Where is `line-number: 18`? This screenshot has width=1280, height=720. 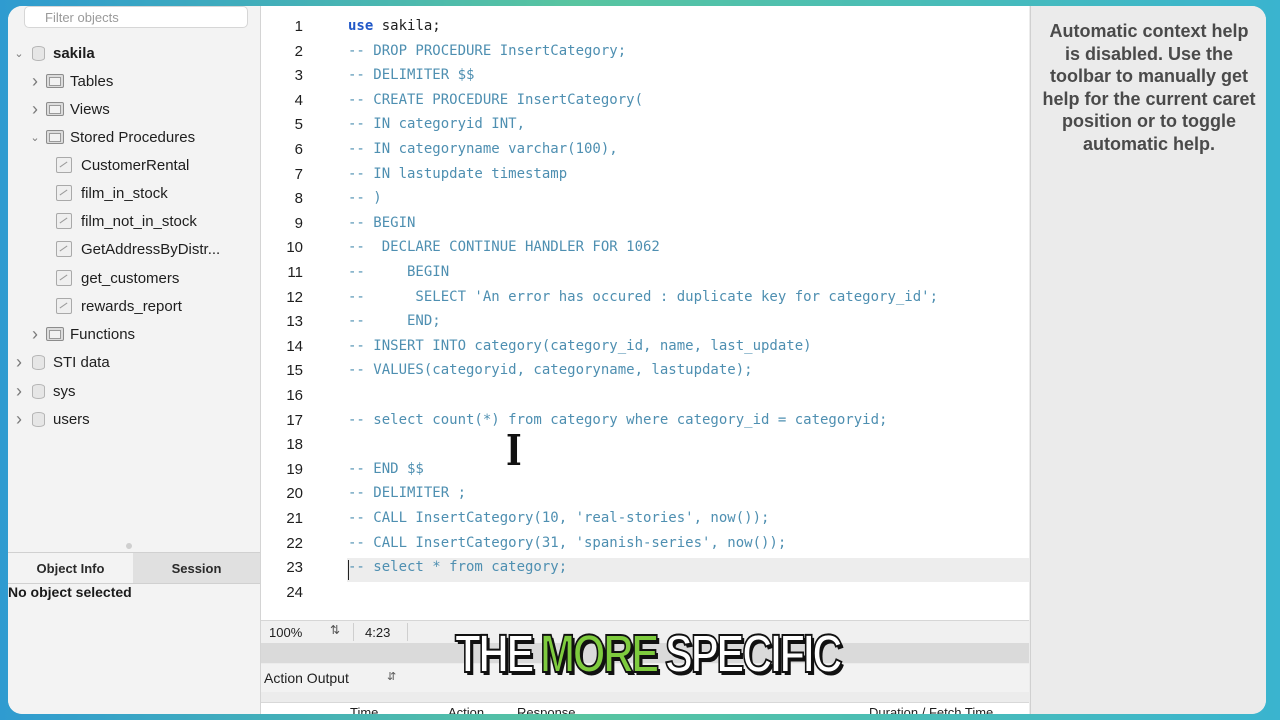 line-number: 18 is located at coordinates (294, 445).